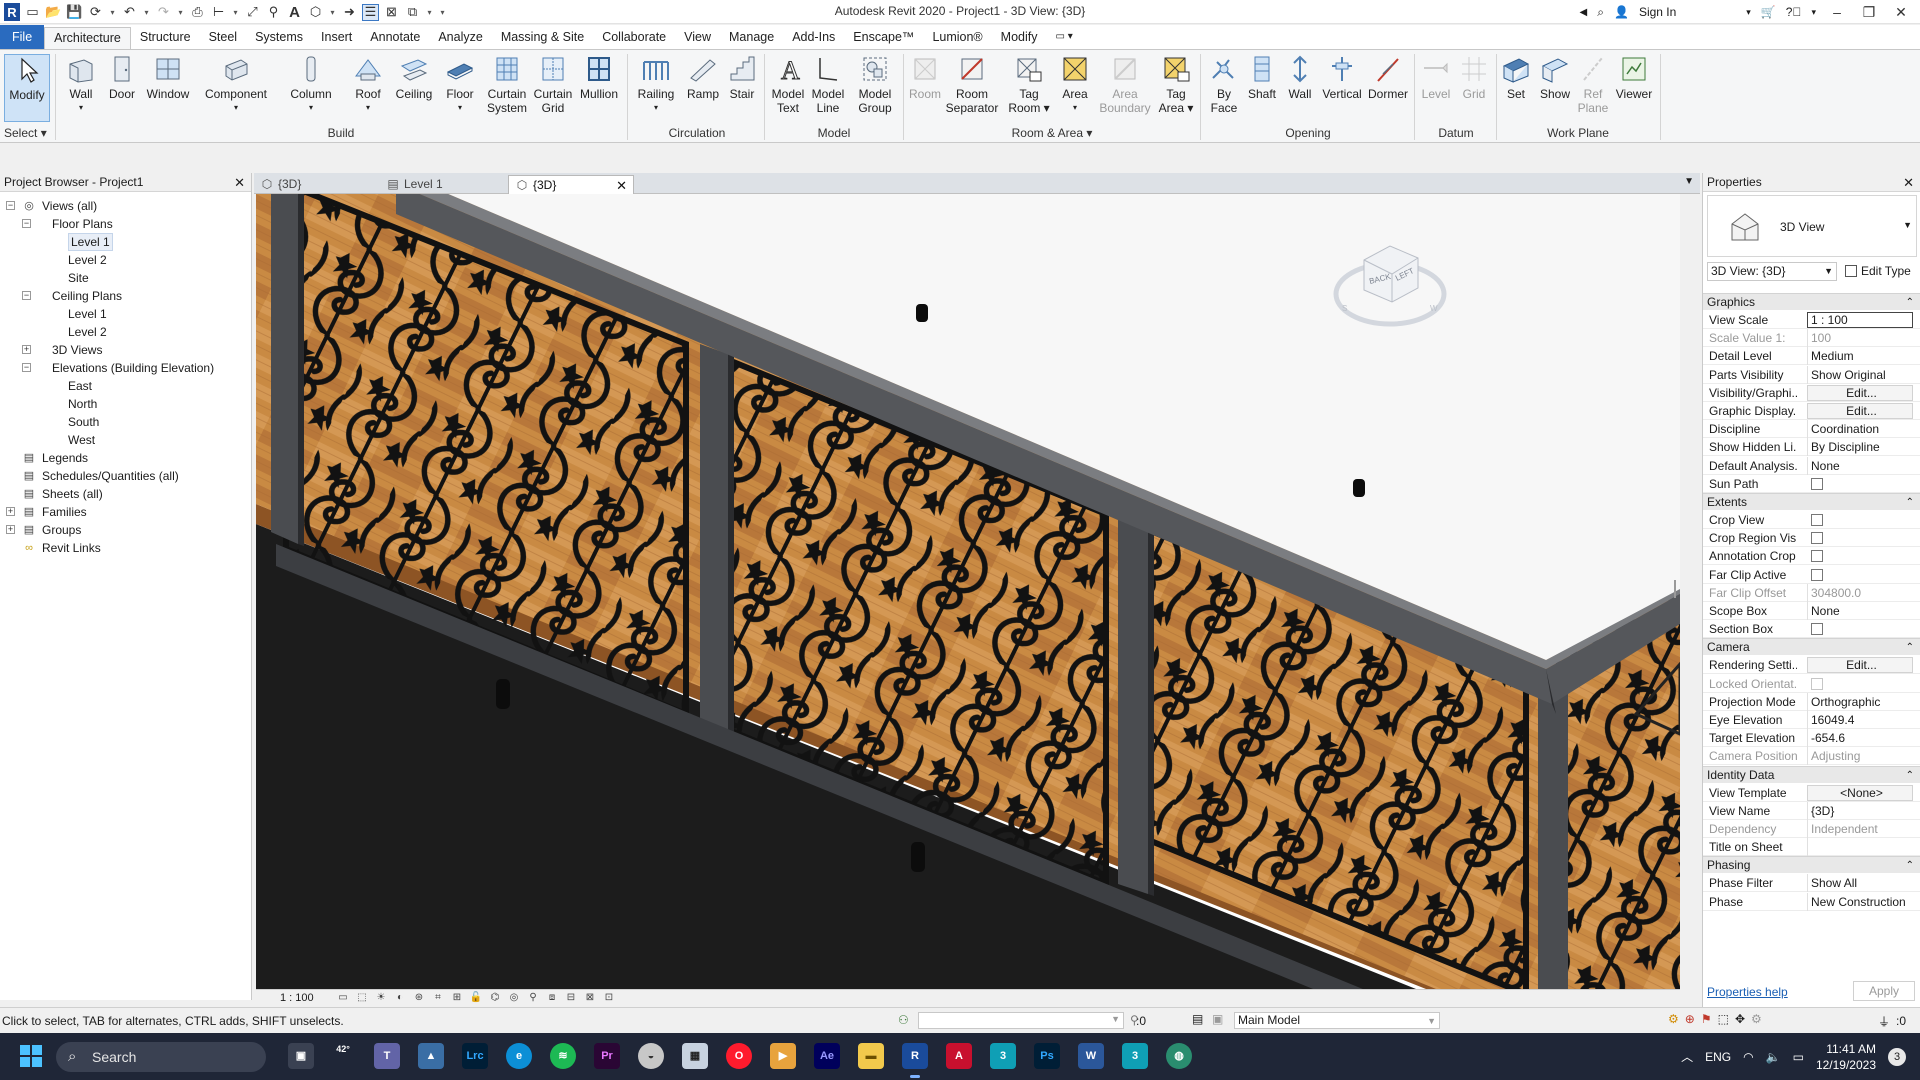 This screenshot has width=1920, height=1080. Describe the element at coordinates (438, 998) in the screenshot. I see `crop-view-icon: ⌗` at that location.